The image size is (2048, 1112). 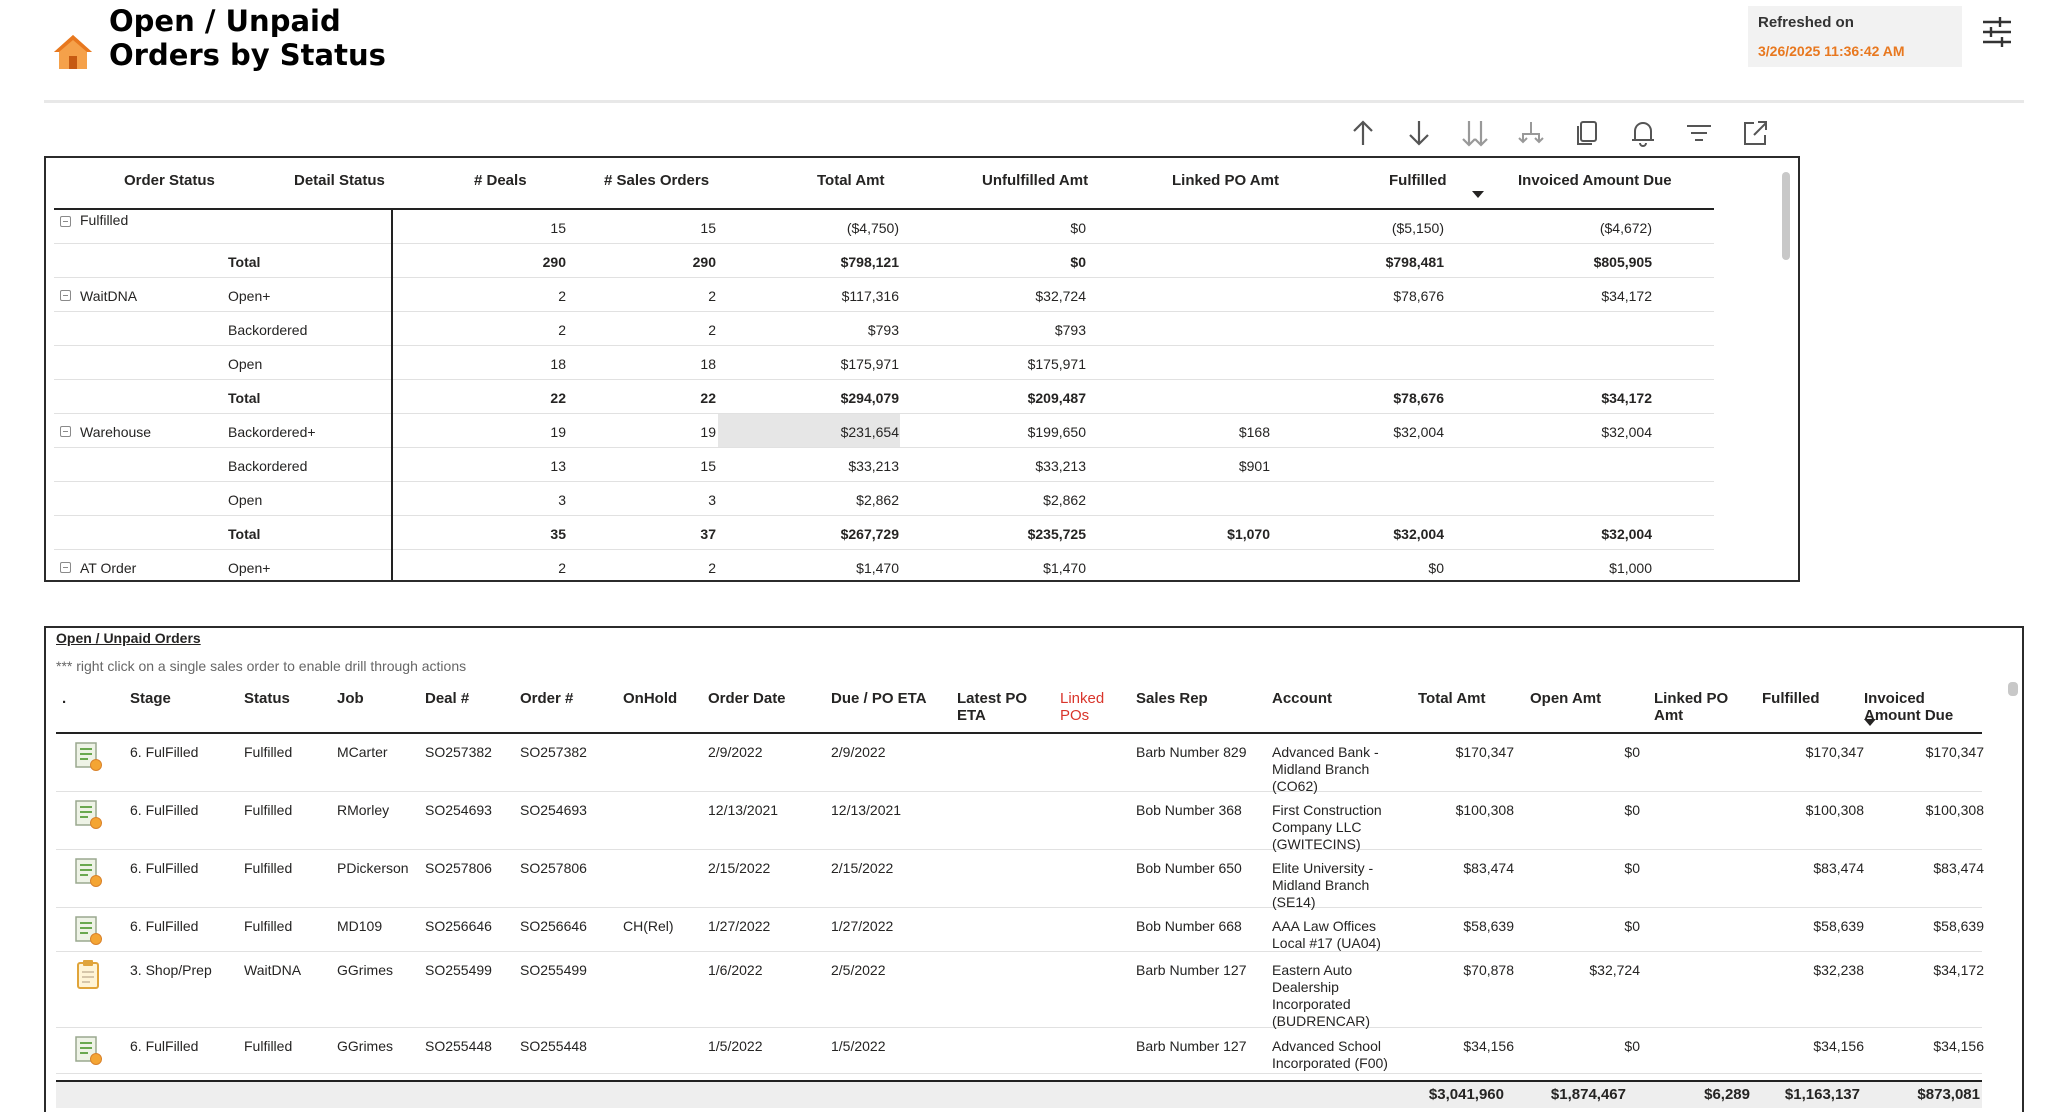 What do you see at coordinates (546, 698) in the screenshot?
I see `table-header-order: Order #` at bounding box center [546, 698].